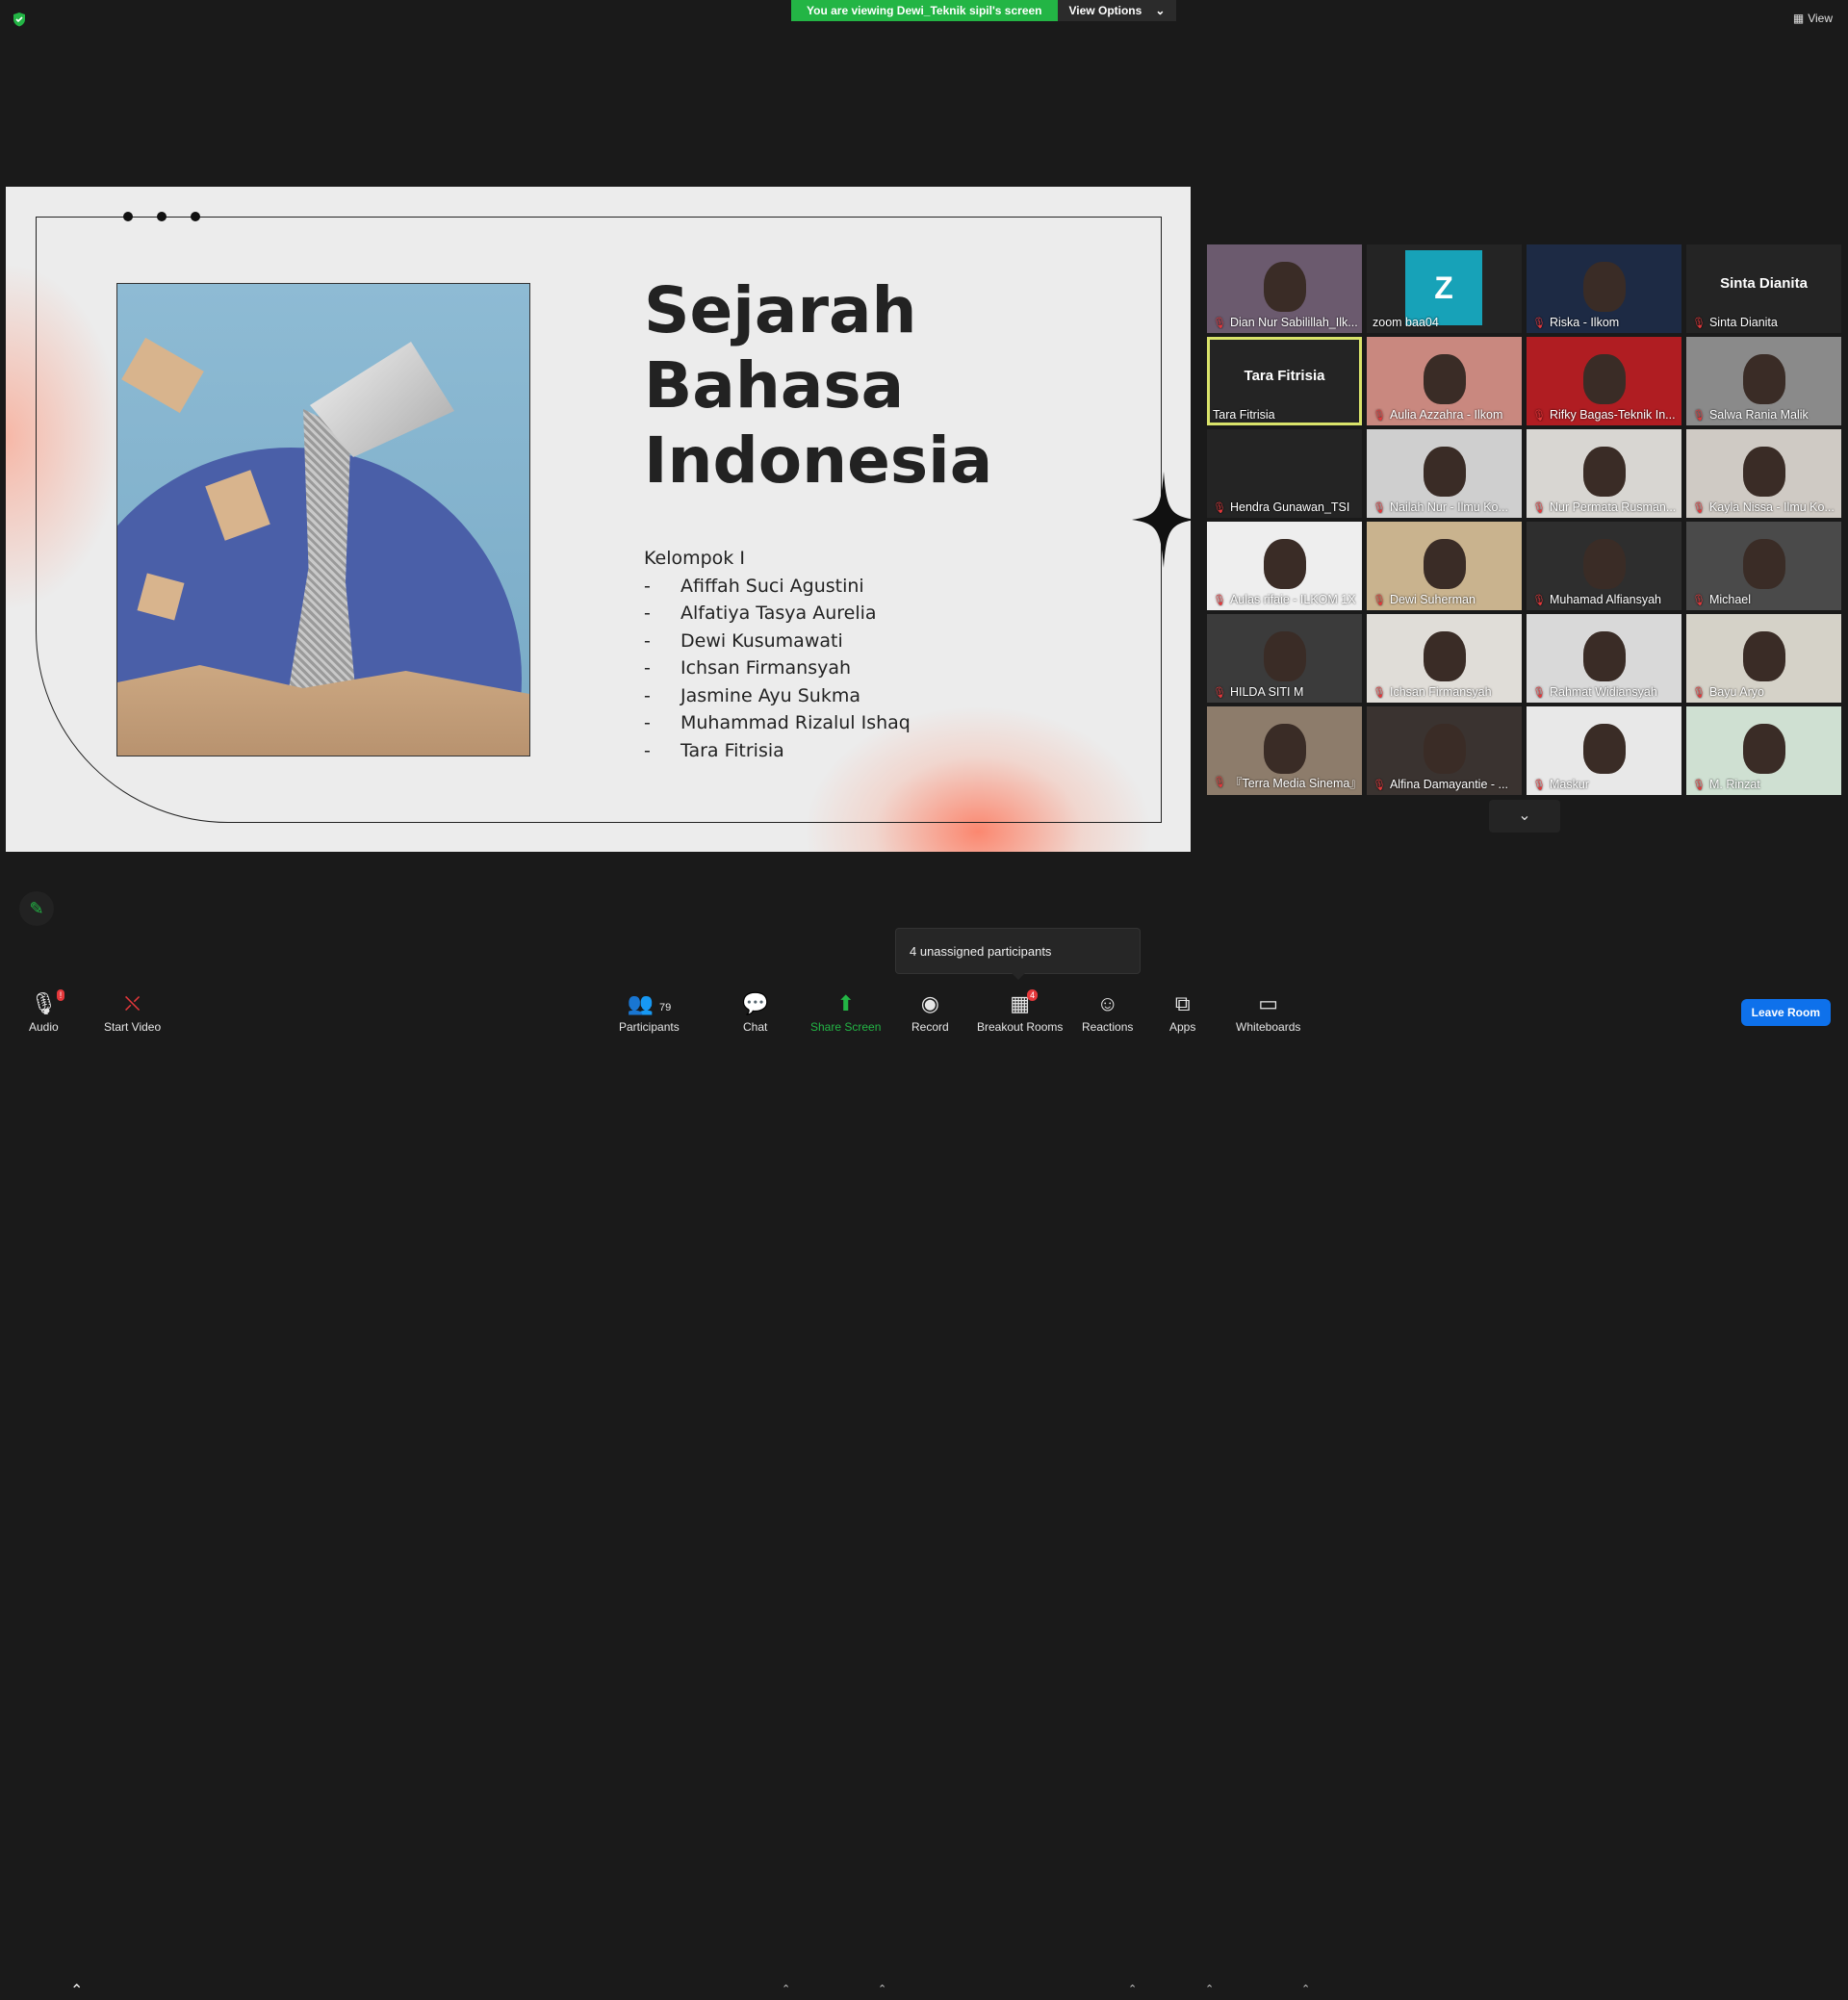  I want to click on participant-tile: 🎙 HILDA SITI M, so click(1284, 658).